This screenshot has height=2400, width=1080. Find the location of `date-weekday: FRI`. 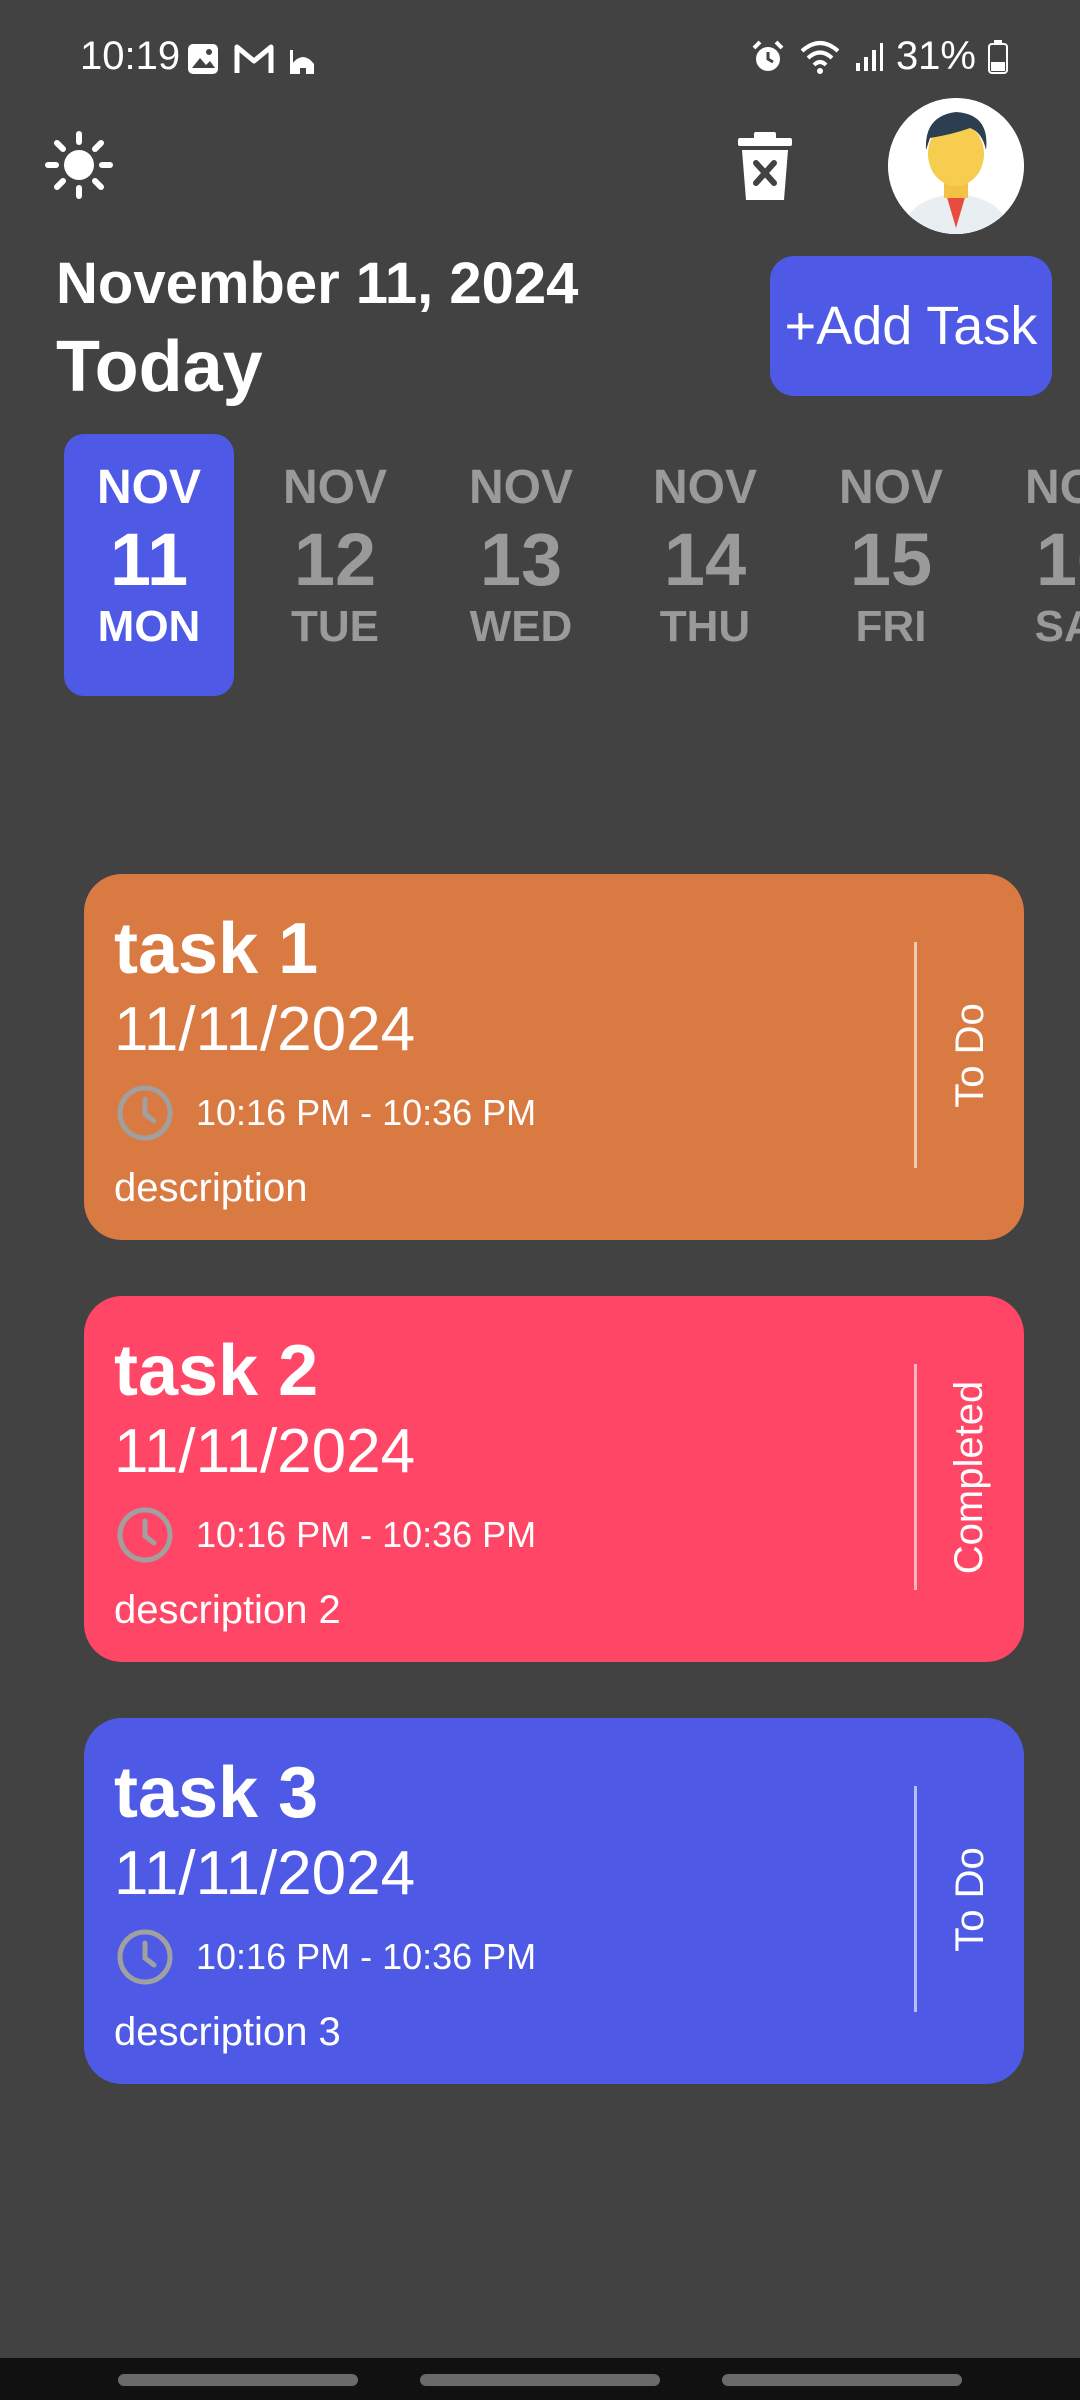

date-weekday: FRI is located at coordinates (891, 626).